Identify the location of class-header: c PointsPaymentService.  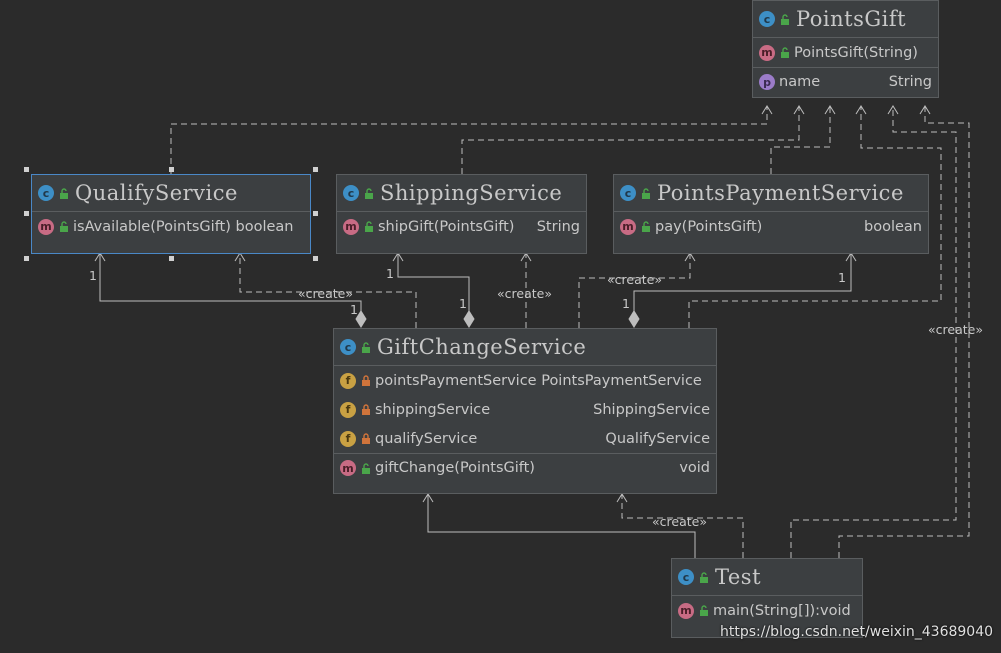
(771, 193).